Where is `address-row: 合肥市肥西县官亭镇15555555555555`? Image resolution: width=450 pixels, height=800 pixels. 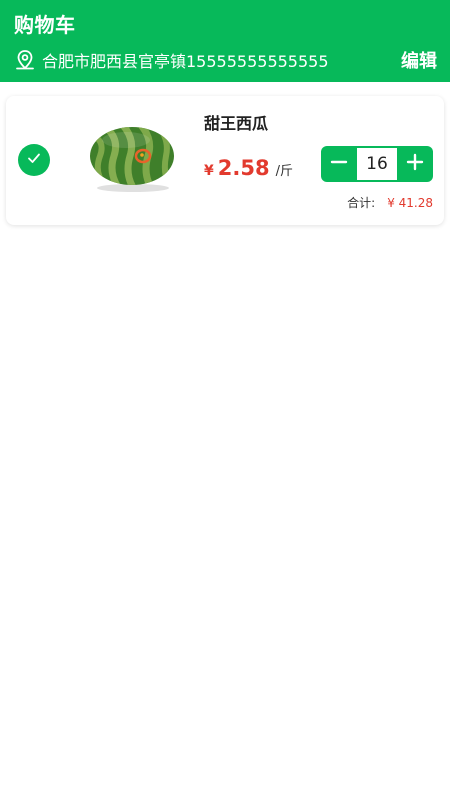
address-row: 合肥市肥西县官亭镇15555555555555 is located at coordinates (171, 60).